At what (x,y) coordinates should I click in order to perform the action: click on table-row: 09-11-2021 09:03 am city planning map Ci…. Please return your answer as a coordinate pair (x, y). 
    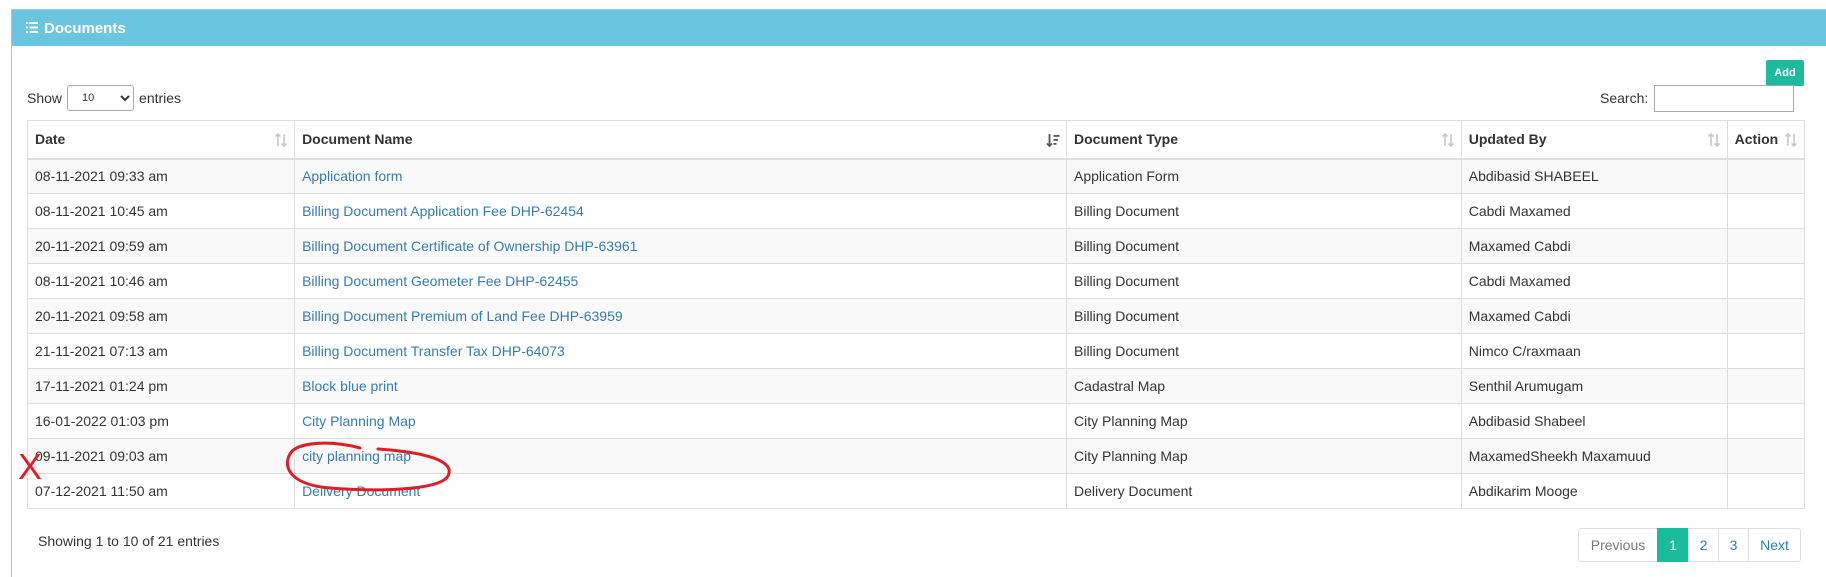
    Looking at the image, I should click on (916, 456).